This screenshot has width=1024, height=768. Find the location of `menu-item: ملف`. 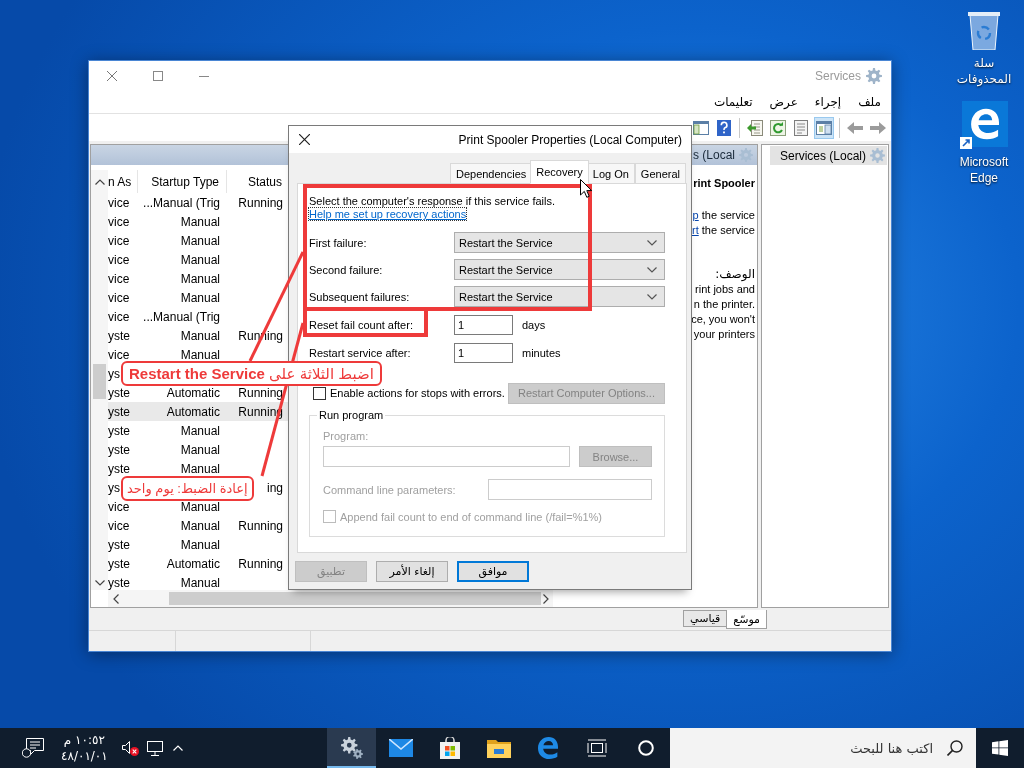

menu-item: ملف is located at coordinates (869, 102).